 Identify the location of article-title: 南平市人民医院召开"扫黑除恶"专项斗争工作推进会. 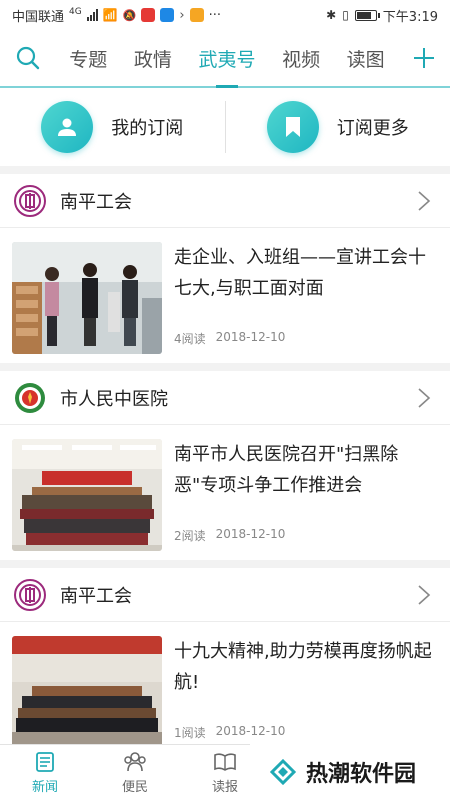
(286, 470).